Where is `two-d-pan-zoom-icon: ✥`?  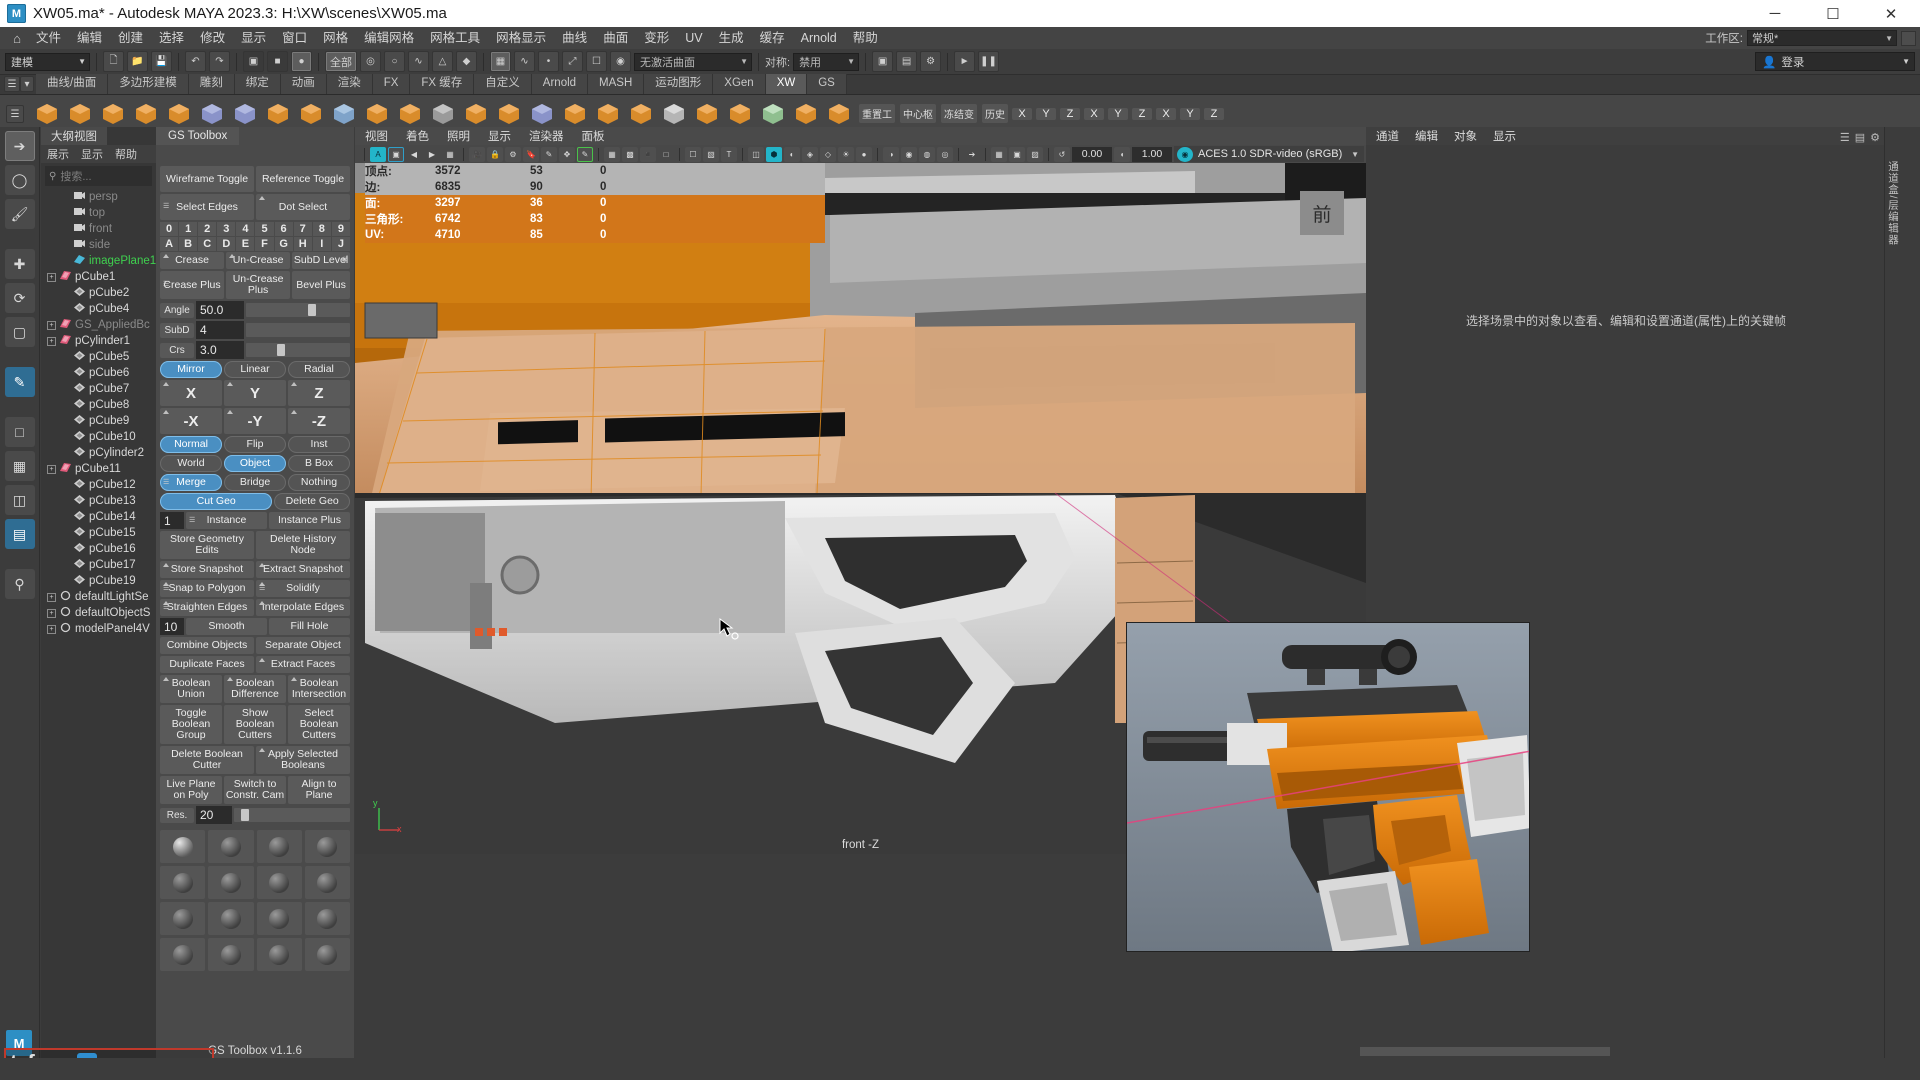 two-d-pan-zoom-icon: ✥ is located at coordinates (567, 154).